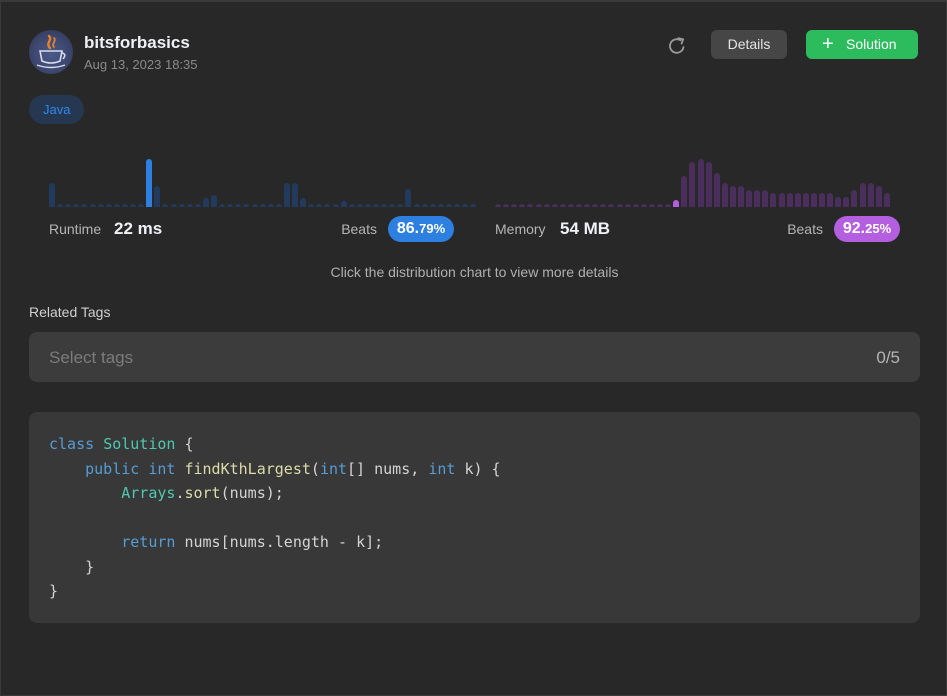 The image size is (947, 696). I want to click on memory-distribution-chart, so click(697, 177).